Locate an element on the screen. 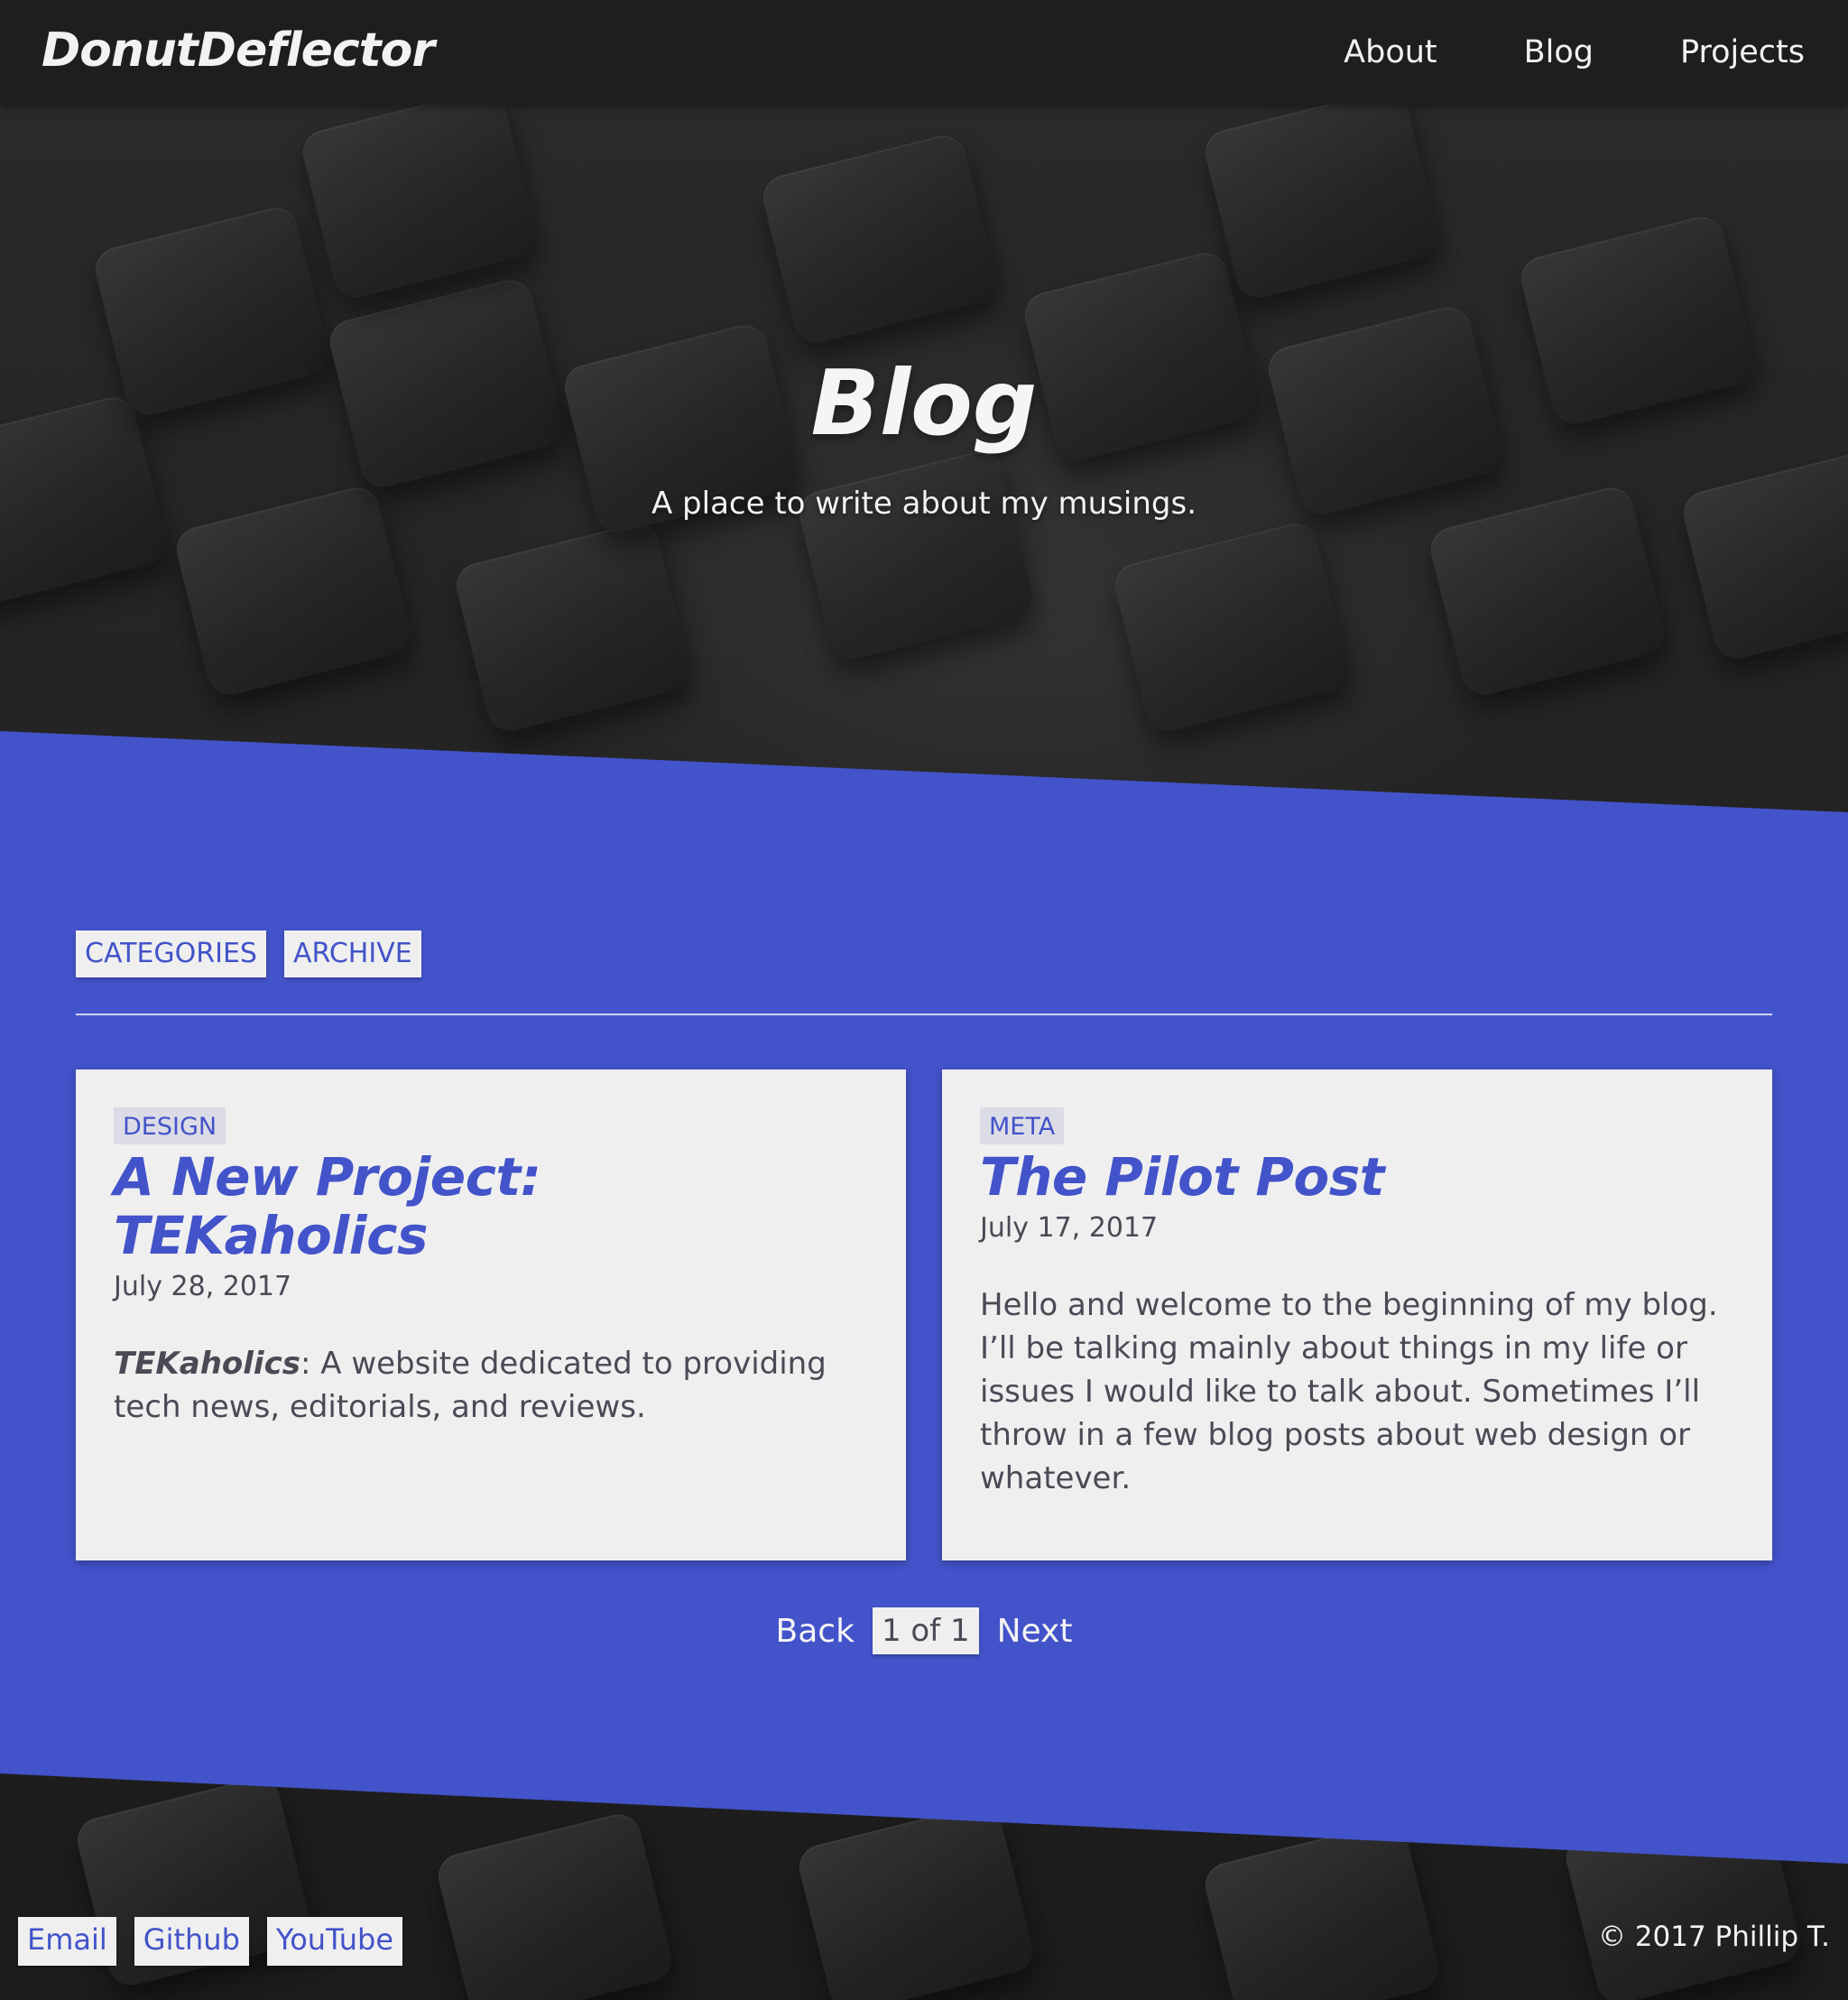 This screenshot has height=2000, width=1848. site-logo: DonutDeflector is located at coordinates (239, 51).